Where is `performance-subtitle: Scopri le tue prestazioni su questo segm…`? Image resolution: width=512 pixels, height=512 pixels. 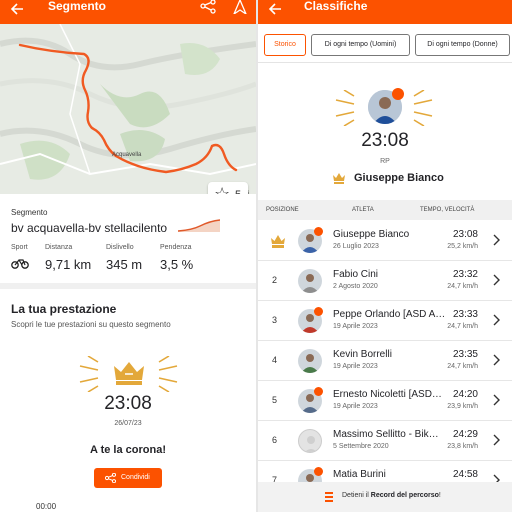 performance-subtitle: Scopri le tue prestazioni su questo segm… is located at coordinates (91, 324).